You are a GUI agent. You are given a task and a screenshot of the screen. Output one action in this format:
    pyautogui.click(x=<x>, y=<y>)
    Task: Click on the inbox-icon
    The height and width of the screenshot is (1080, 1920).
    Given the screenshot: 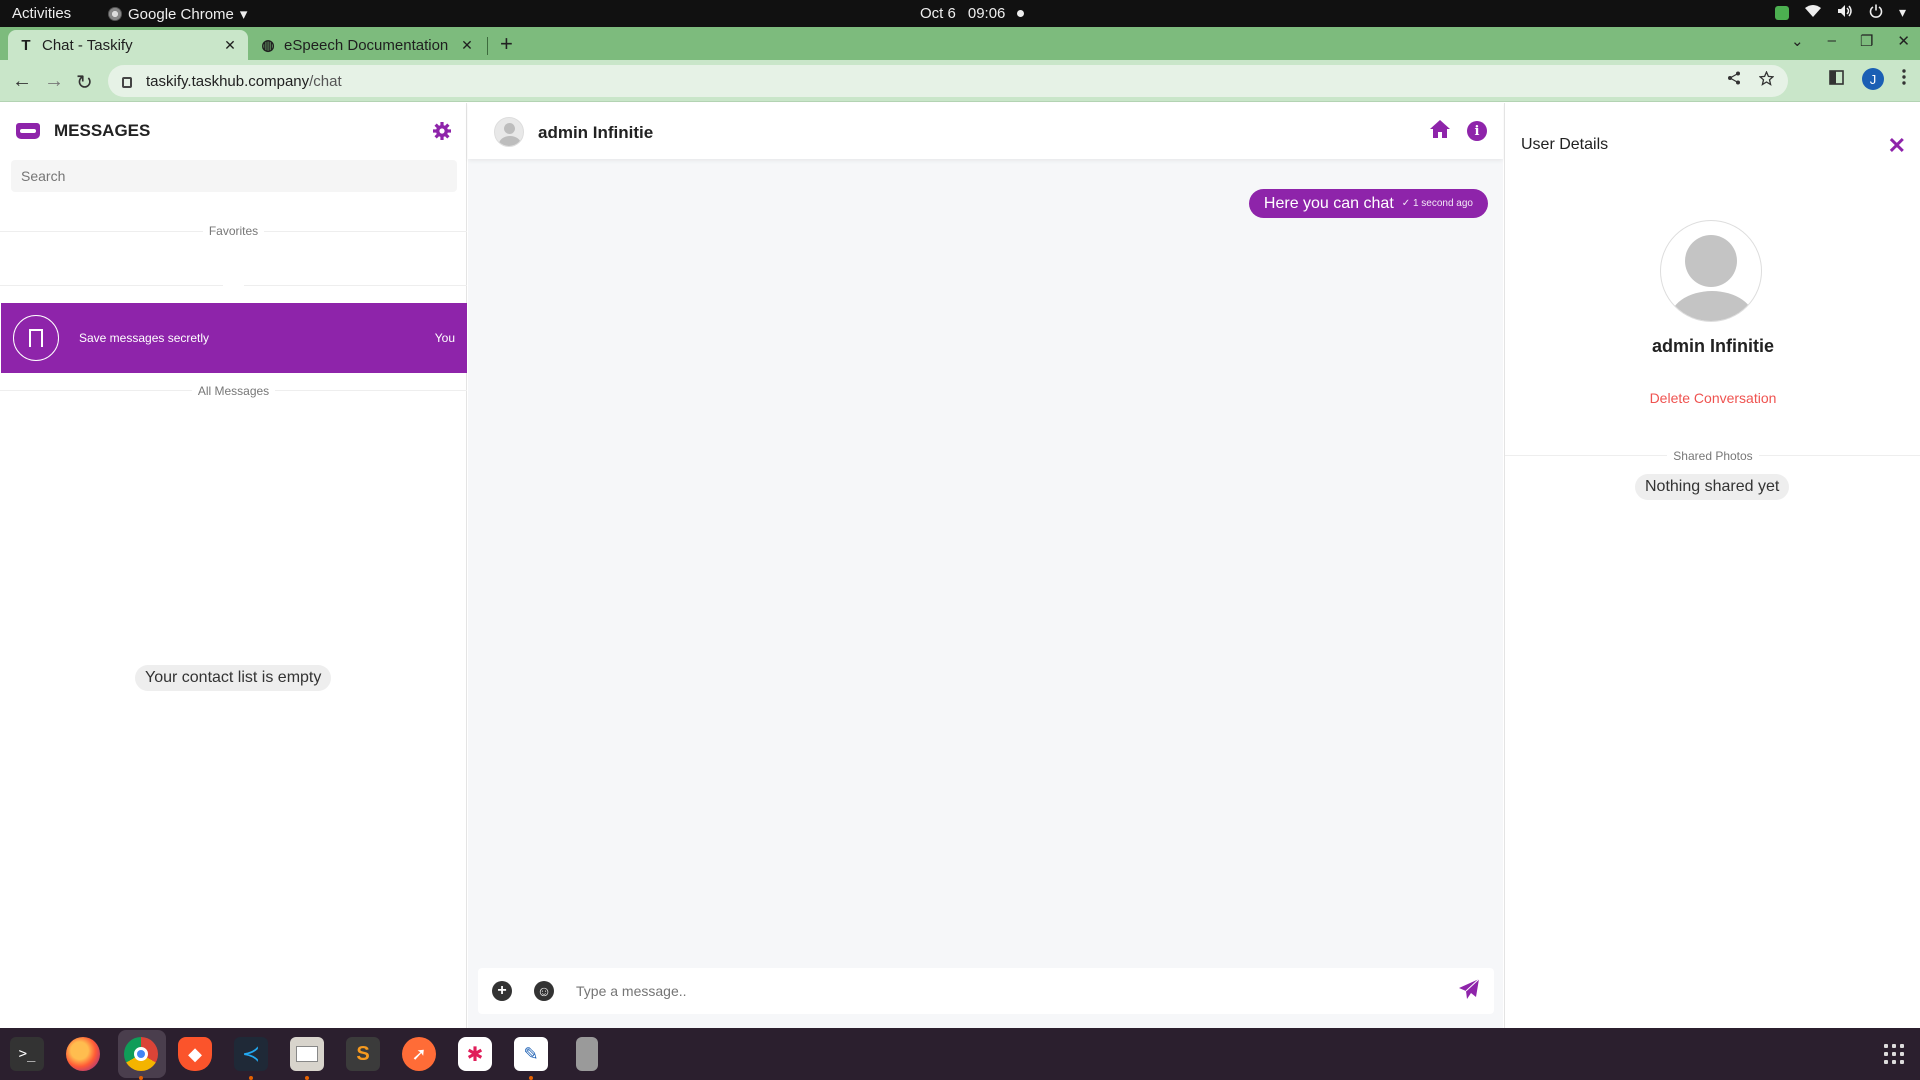 What is the action you would take?
    pyautogui.click(x=28, y=131)
    